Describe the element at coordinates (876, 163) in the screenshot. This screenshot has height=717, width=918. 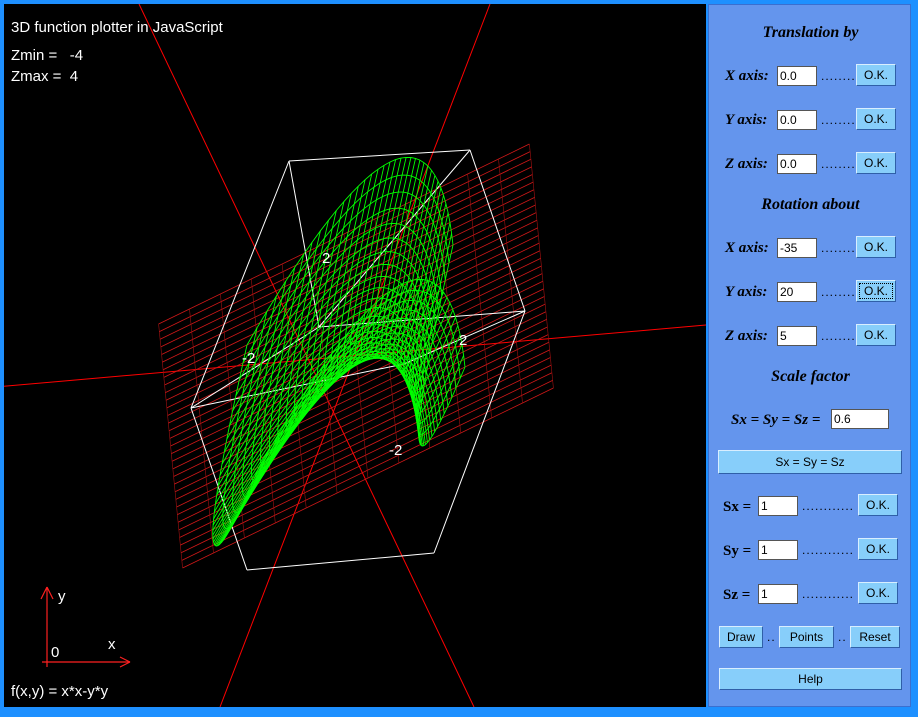
I see `translation-z-ok-button: O.K.` at that location.